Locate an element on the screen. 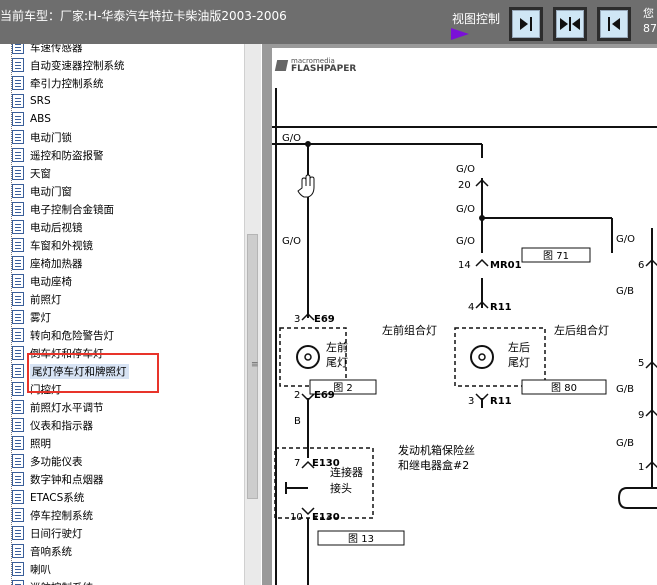 This screenshot has height=585, width=657. svg-text: 20 is located at coordinates (464, 185).